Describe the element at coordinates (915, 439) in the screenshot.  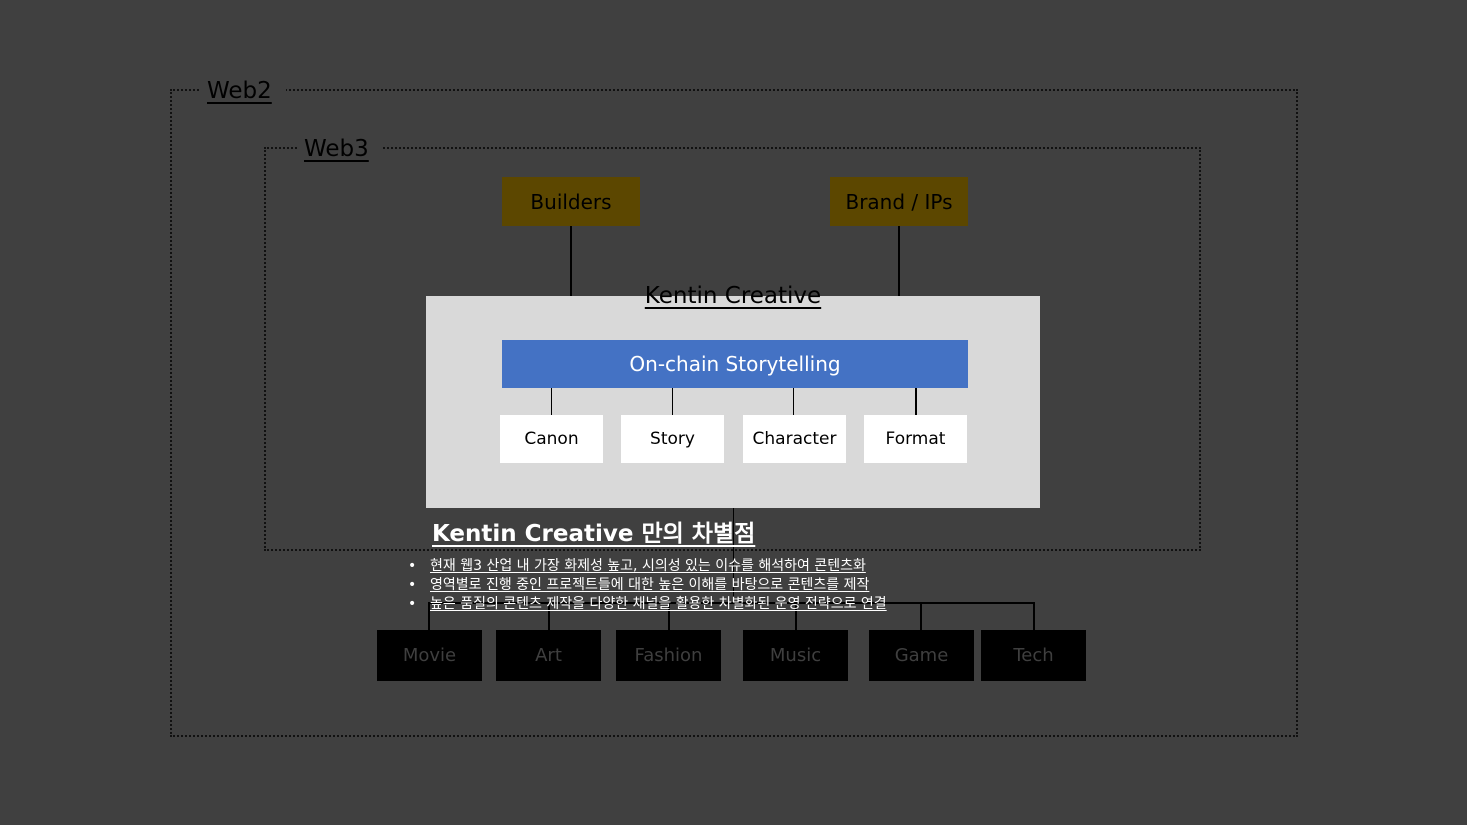
I see `format-box: Format` at that location.